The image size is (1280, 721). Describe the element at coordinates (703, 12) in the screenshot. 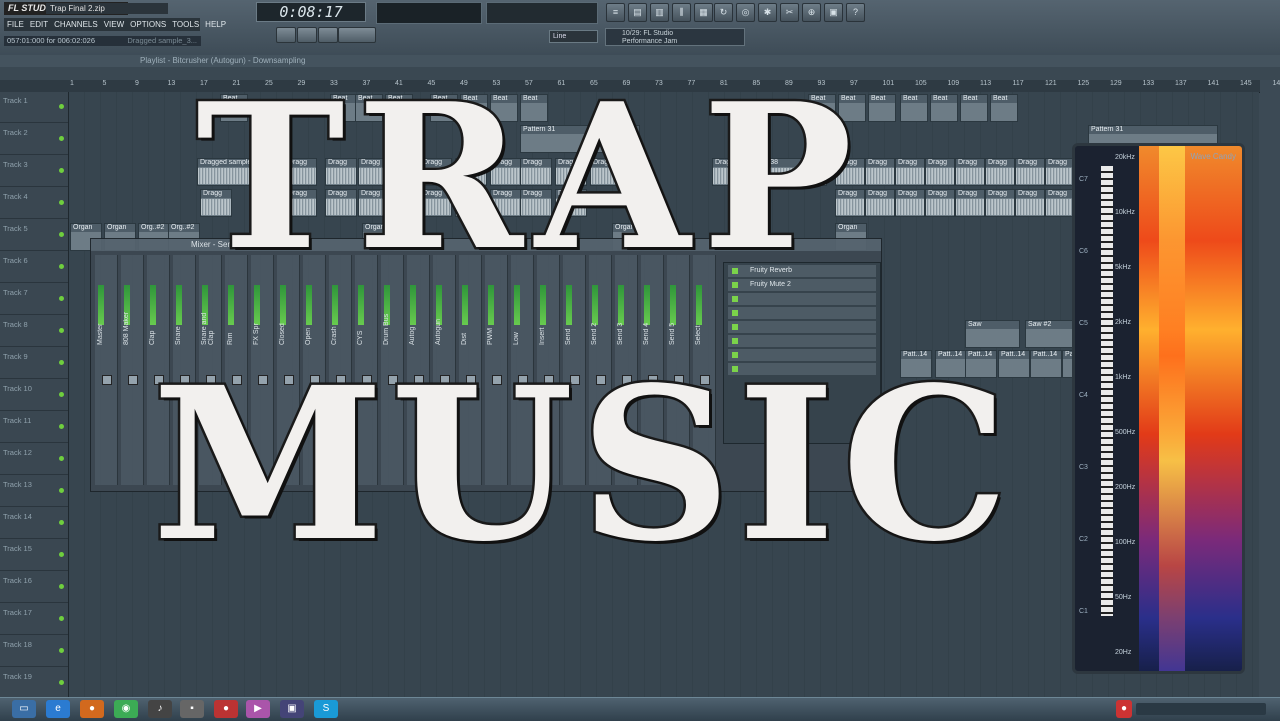

I see `browser-icon: ▦` at that location.